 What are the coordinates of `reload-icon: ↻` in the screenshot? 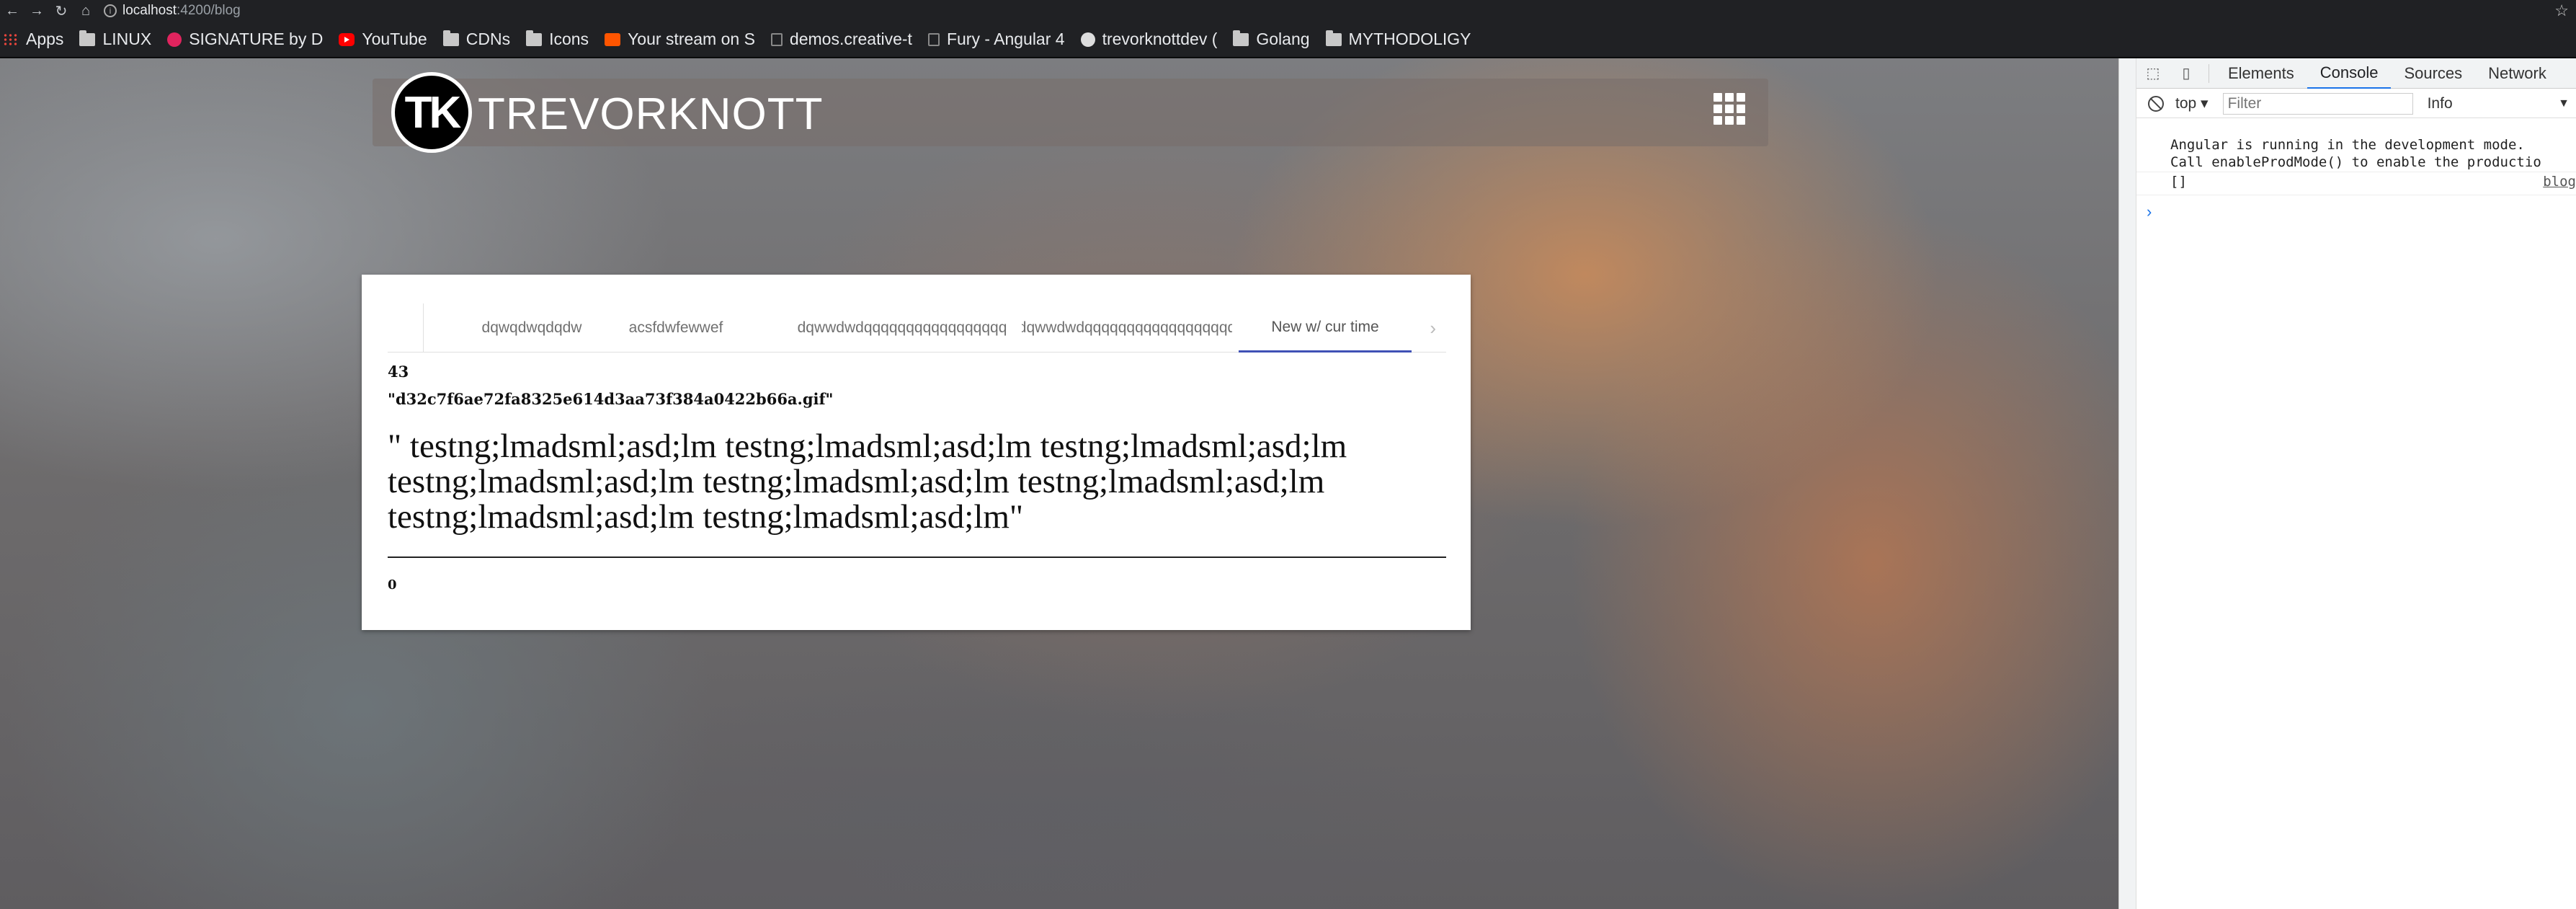 It's located at (61, 11).